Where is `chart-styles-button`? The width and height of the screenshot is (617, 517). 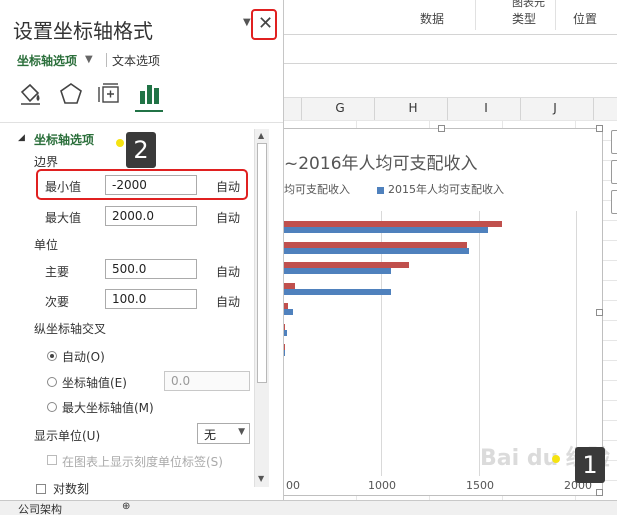 chart-styles-button is located at coordinates (614, 172).